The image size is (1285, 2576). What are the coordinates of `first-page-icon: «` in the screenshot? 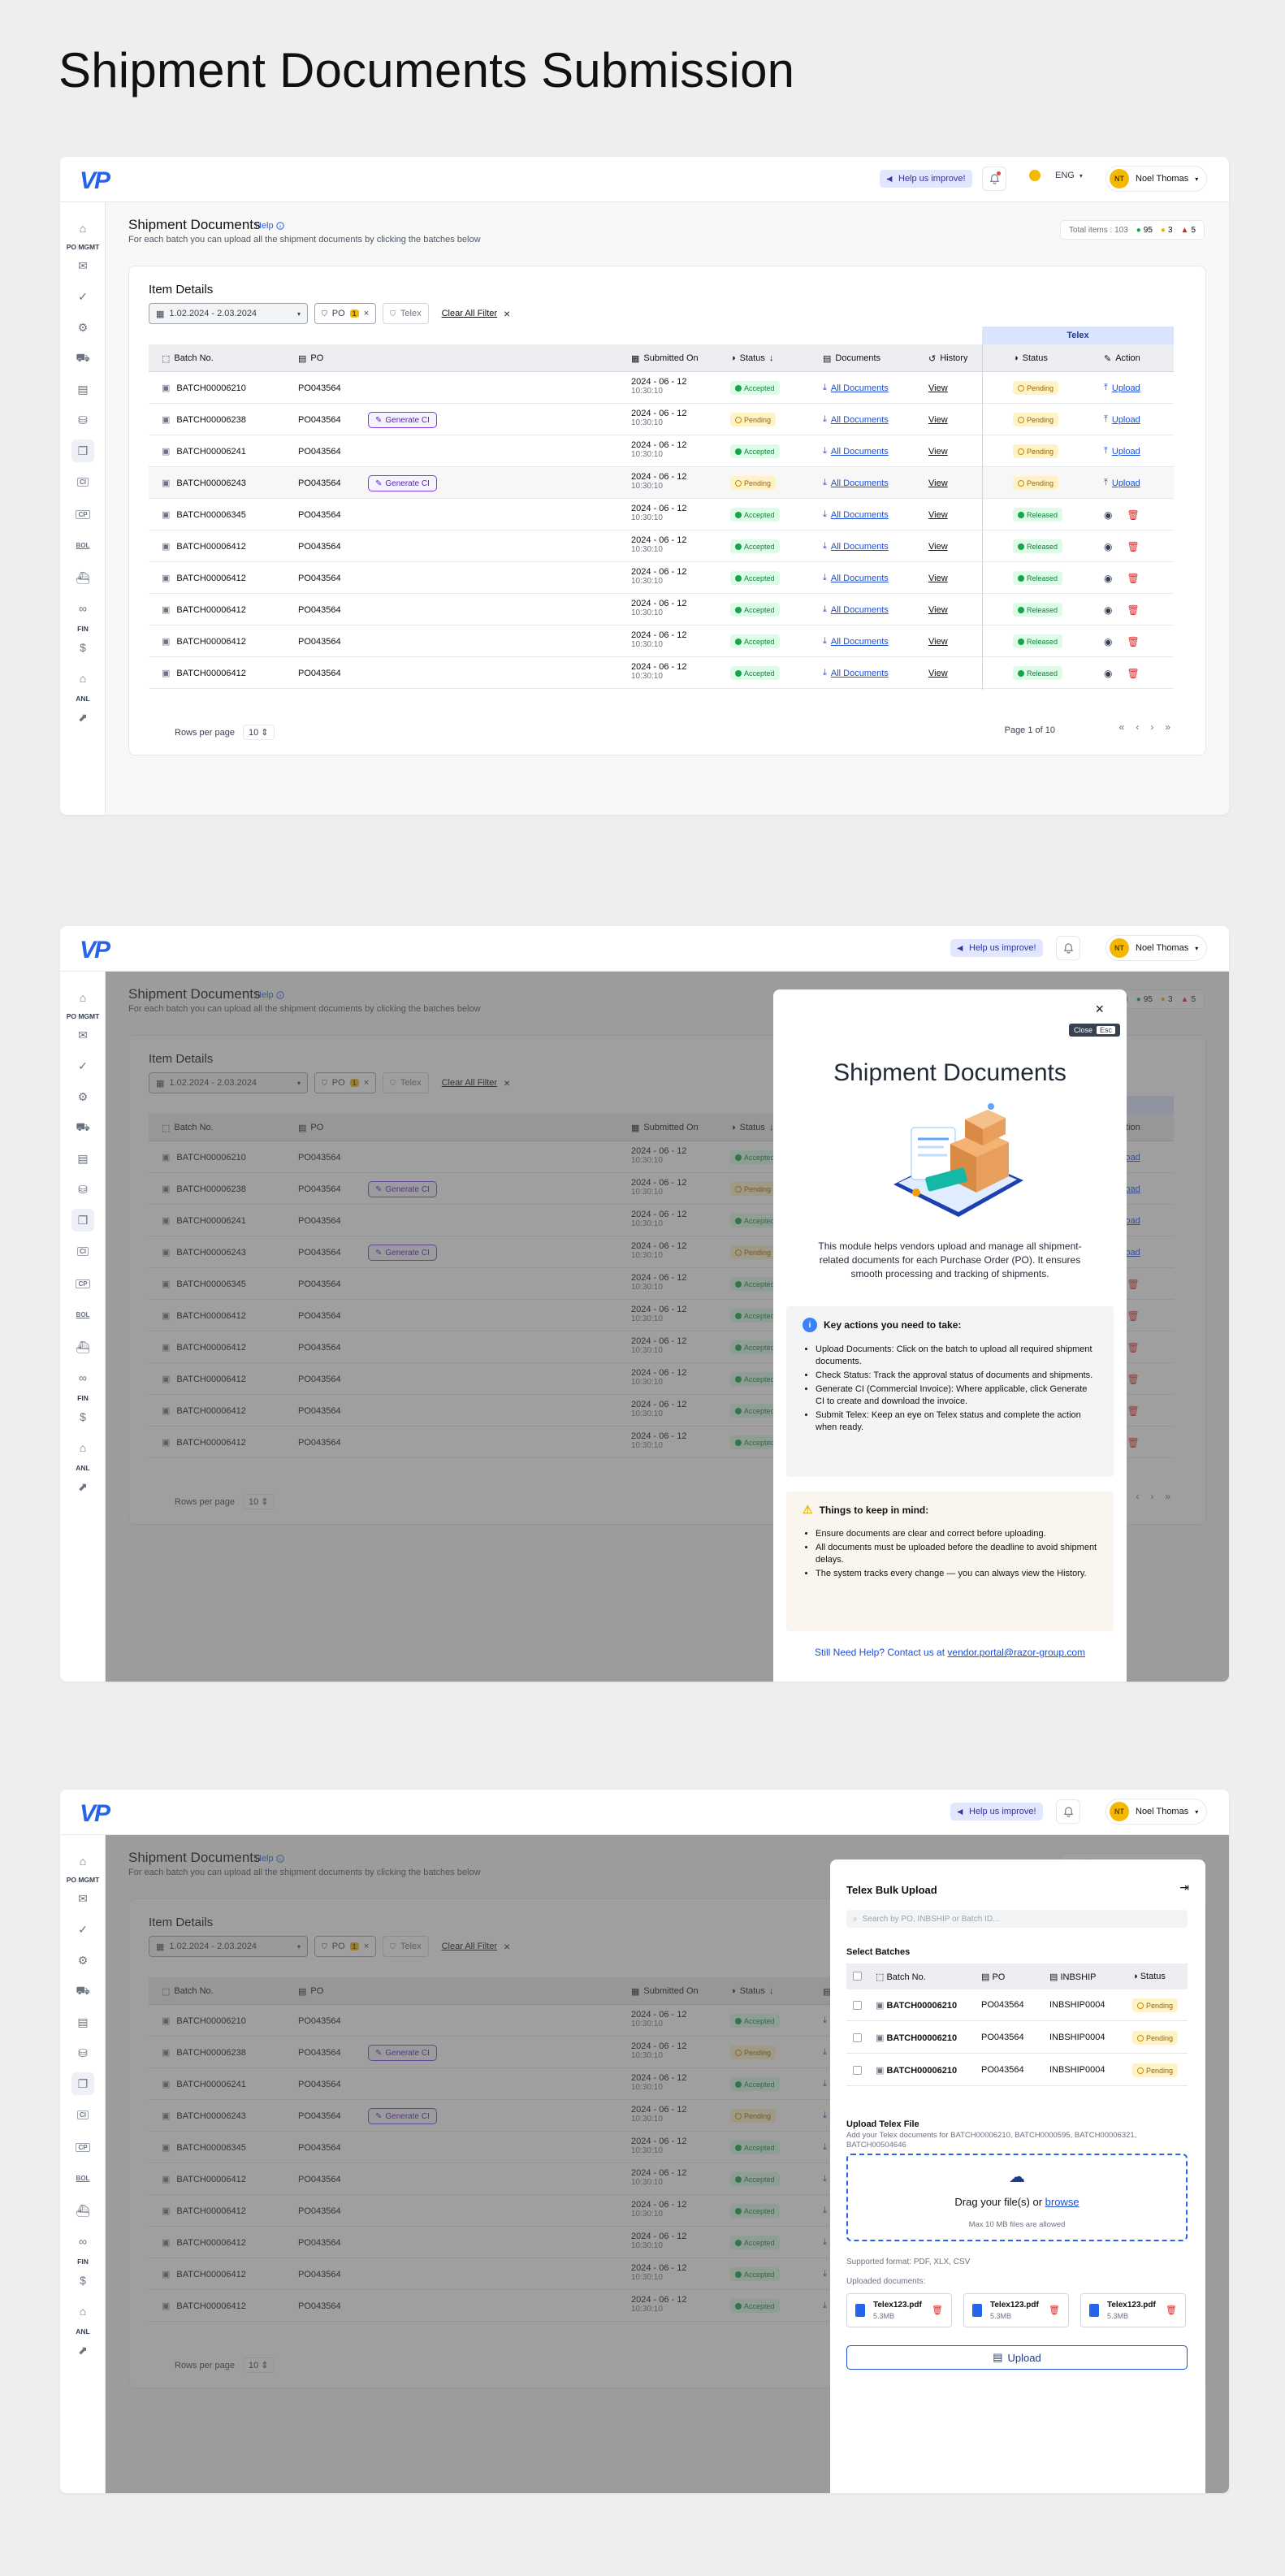 It's located at (1122, 727).